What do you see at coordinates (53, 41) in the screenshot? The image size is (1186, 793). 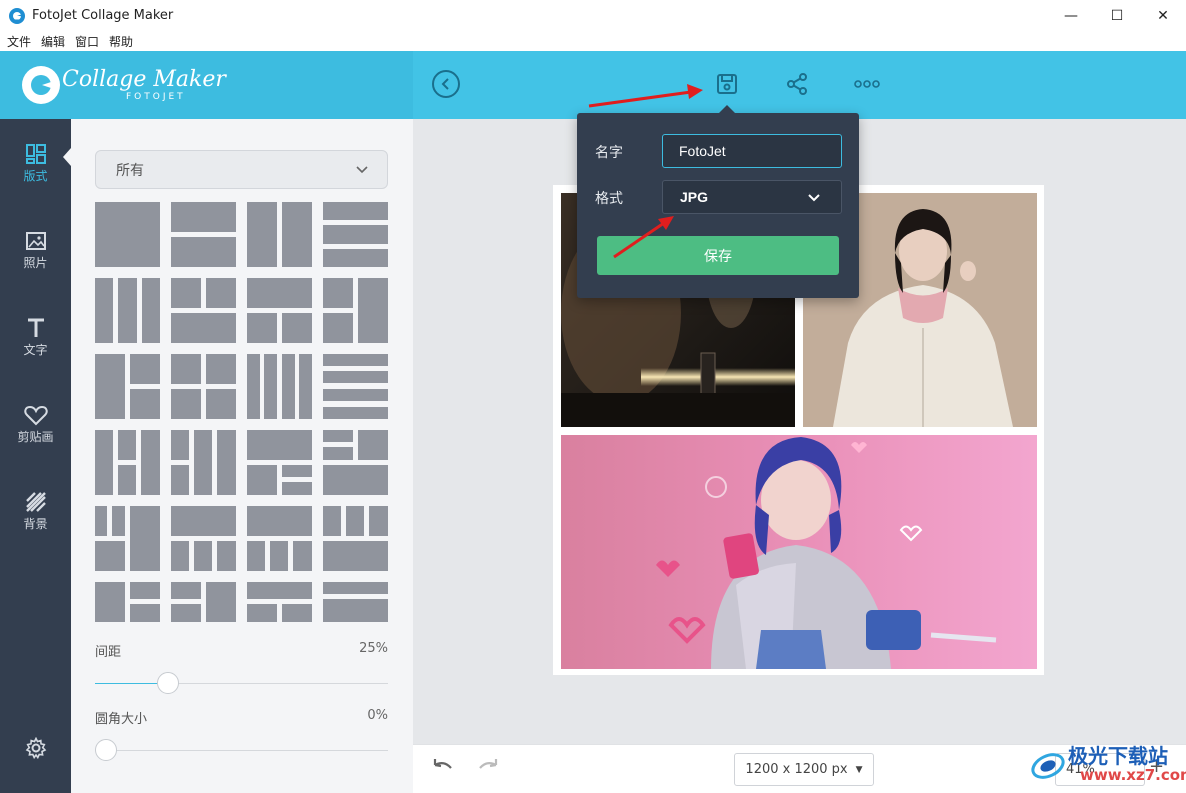 I see `menu-edit: 编辑` at bounding box center [53, 41].